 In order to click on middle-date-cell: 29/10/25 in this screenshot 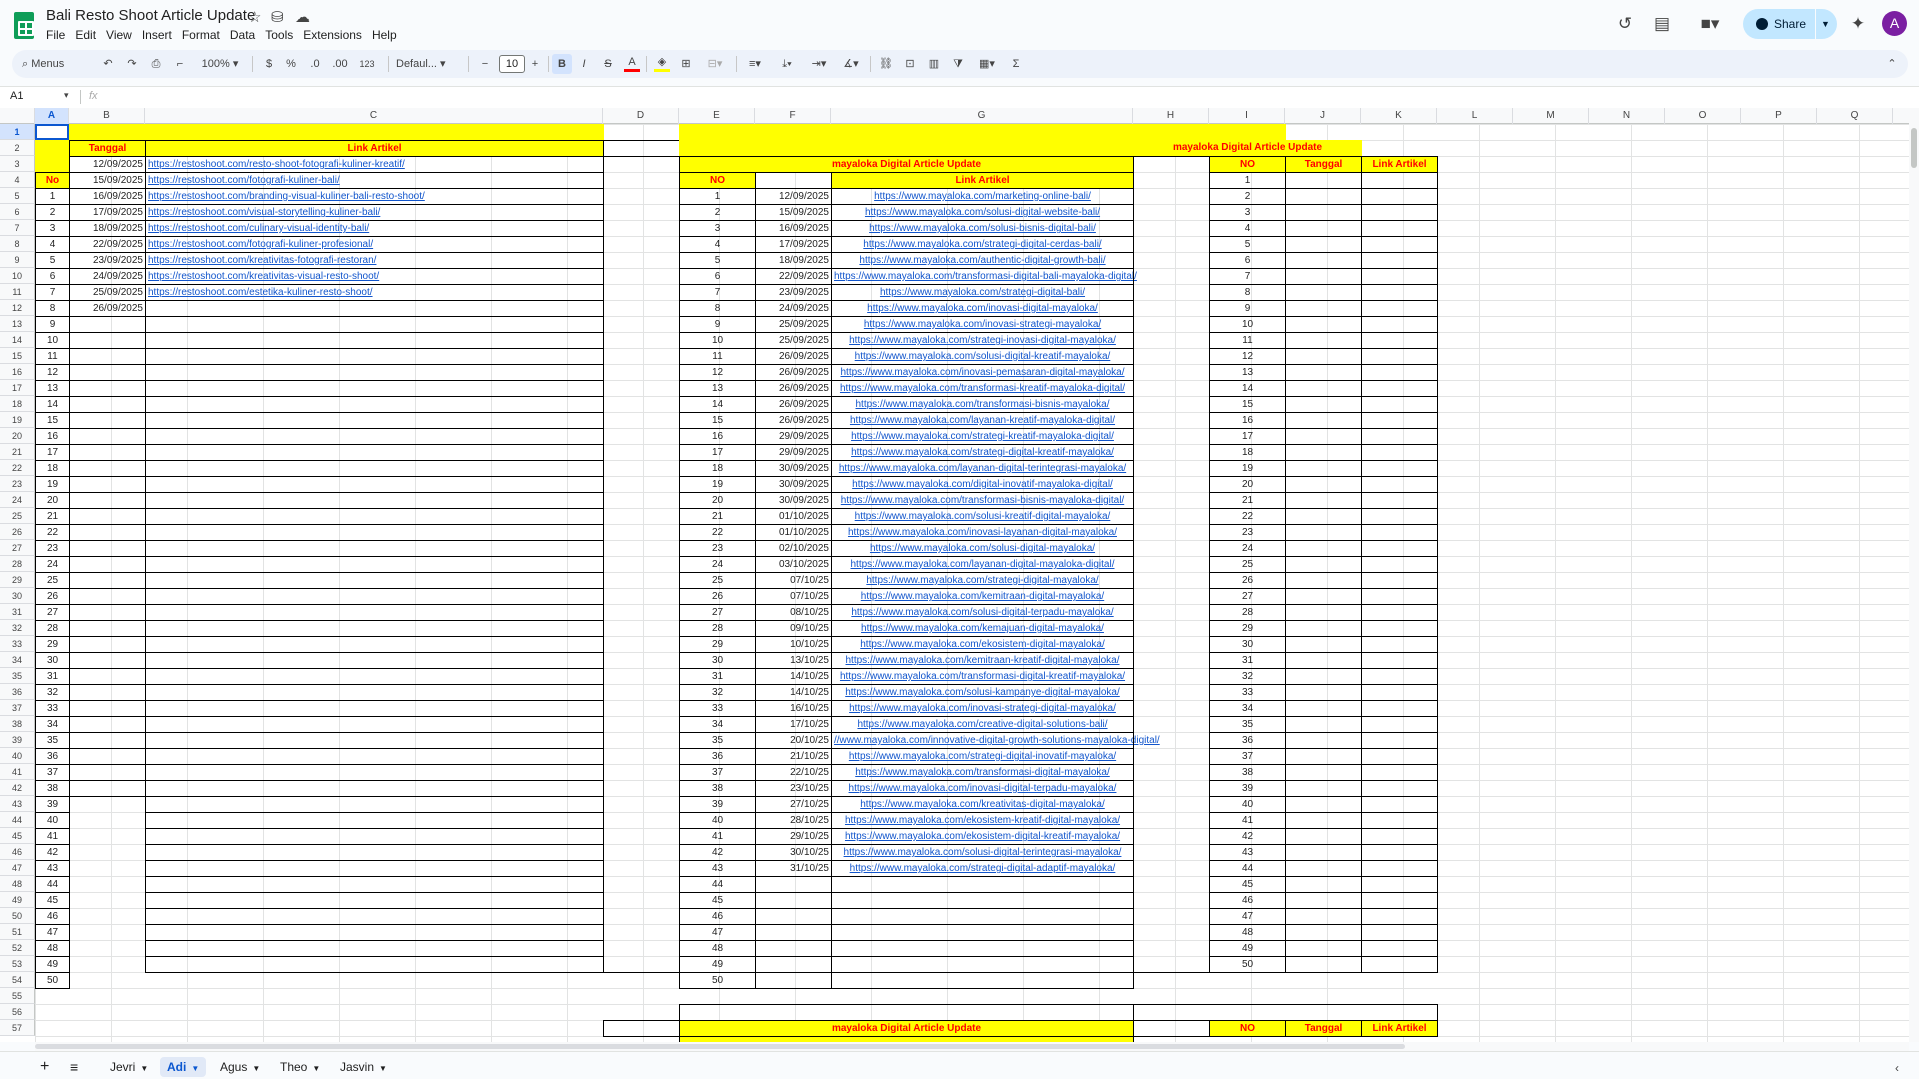, I will do `click(793, 836)`.